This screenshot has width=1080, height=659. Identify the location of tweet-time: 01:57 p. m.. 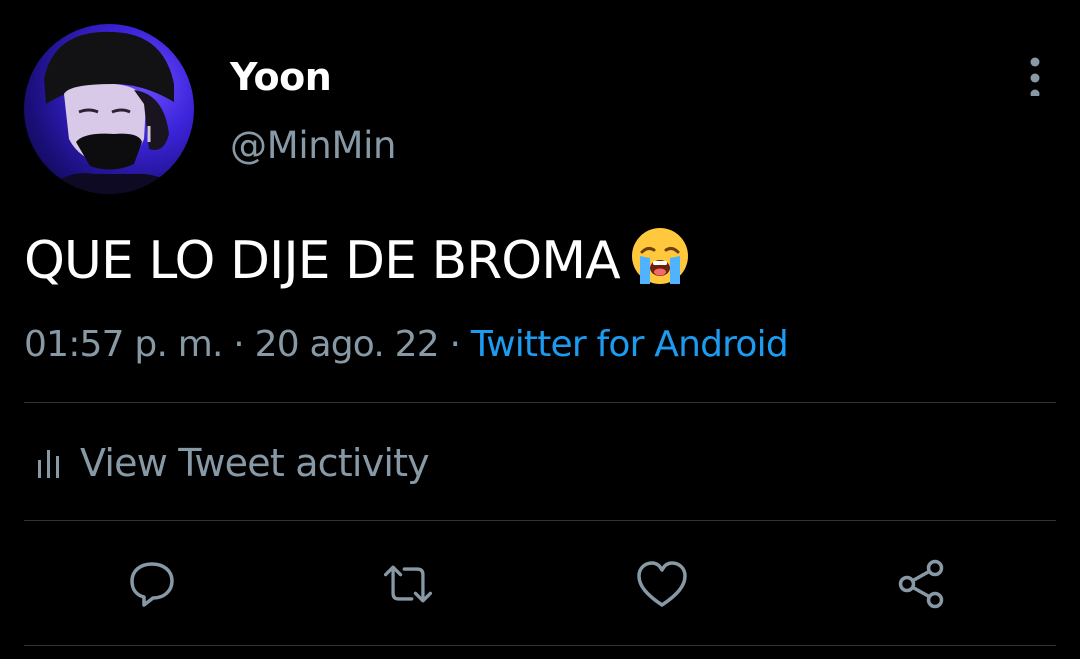
(123, 344).